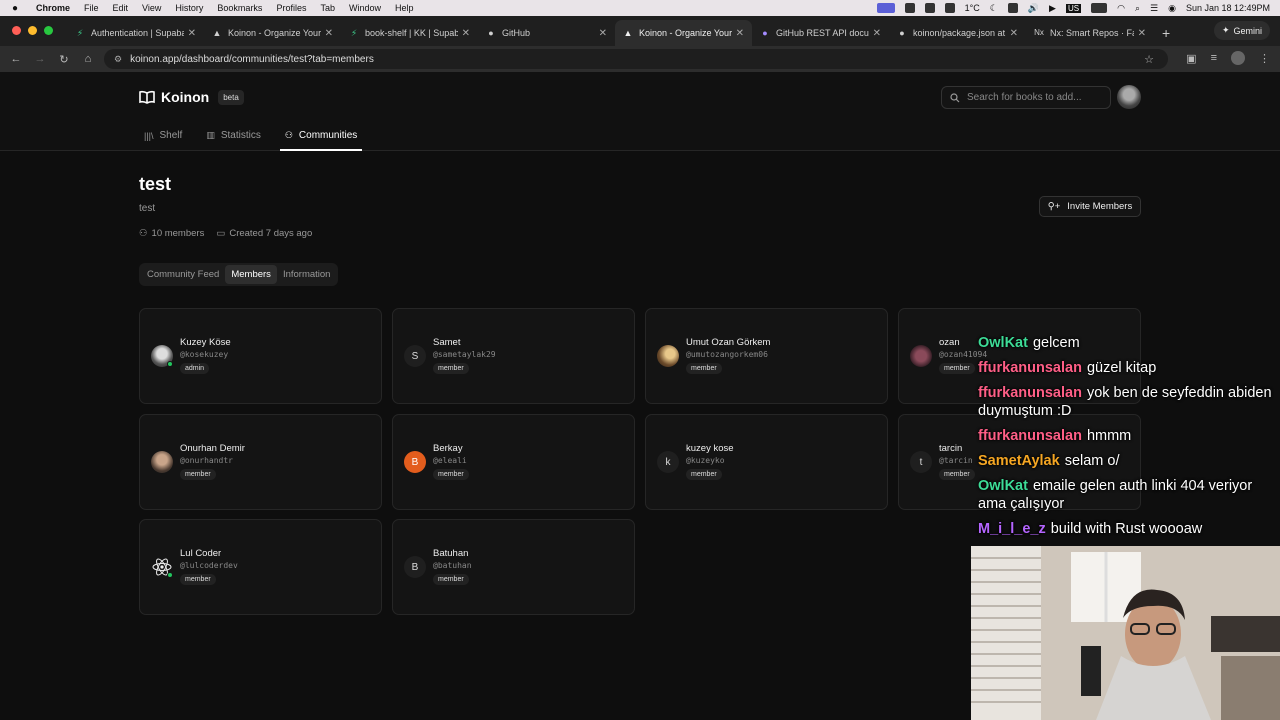  What do you see at coordinates (19, 8) in the screenshot?
I see `apple-icon: ●` at bounding box center [19, 8].